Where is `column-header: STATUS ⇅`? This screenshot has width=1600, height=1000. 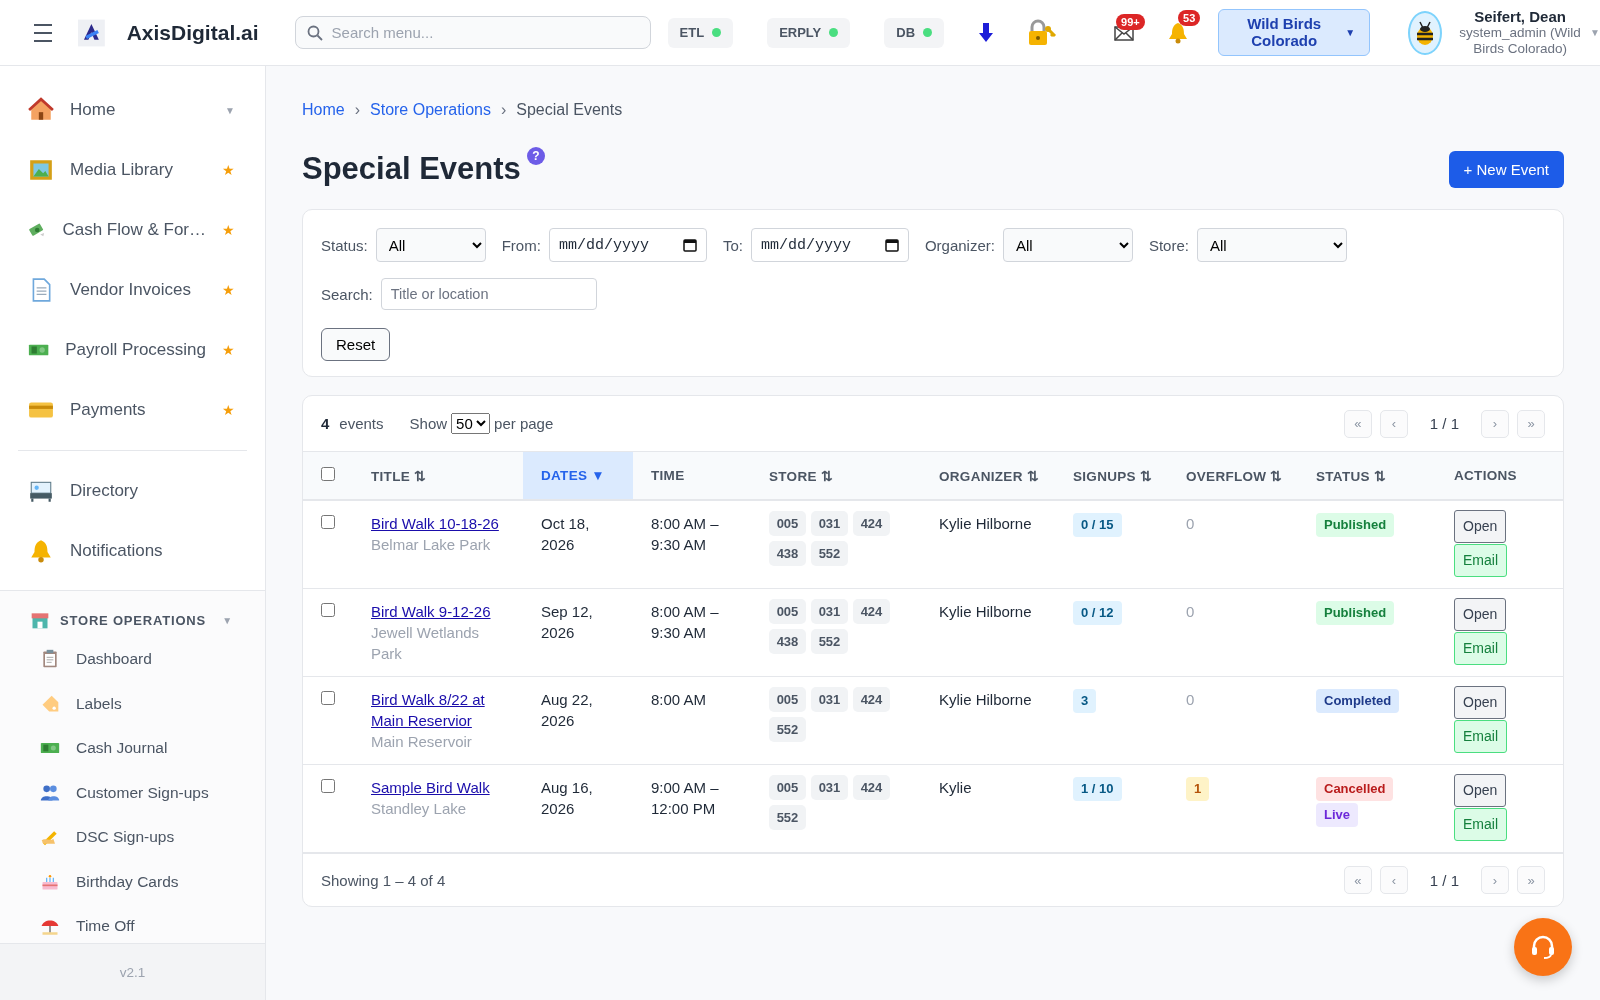 column-header: STATUS ⇅ is located at coordinates (1367, 476).